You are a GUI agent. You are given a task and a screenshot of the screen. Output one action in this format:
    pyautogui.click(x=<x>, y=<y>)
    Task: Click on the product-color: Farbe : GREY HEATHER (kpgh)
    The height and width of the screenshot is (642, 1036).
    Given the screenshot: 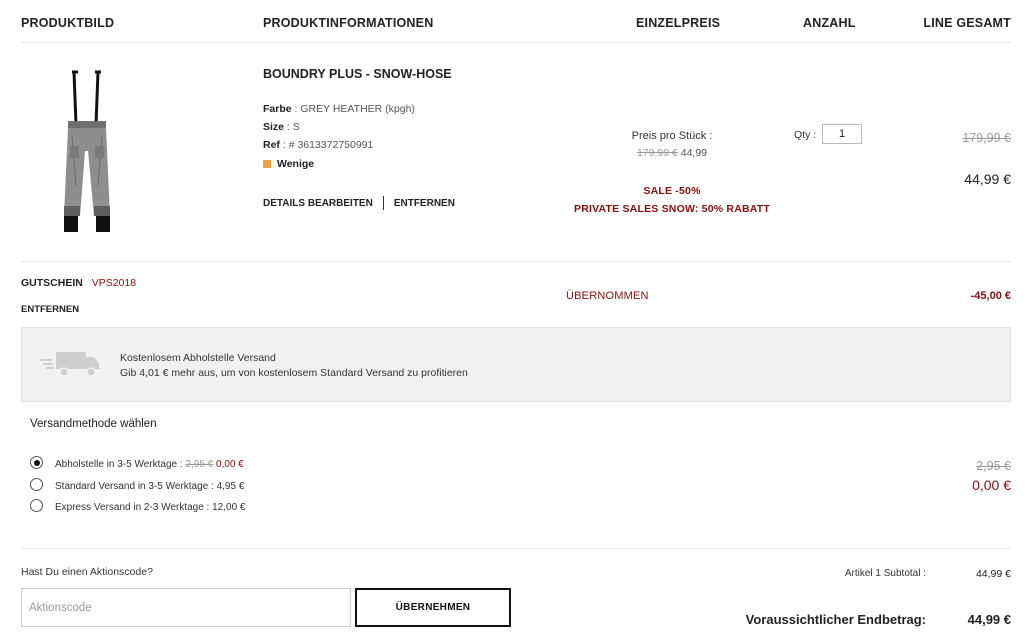 What is the action you would take?
    pyautogui.click(x=339, y=109)
    